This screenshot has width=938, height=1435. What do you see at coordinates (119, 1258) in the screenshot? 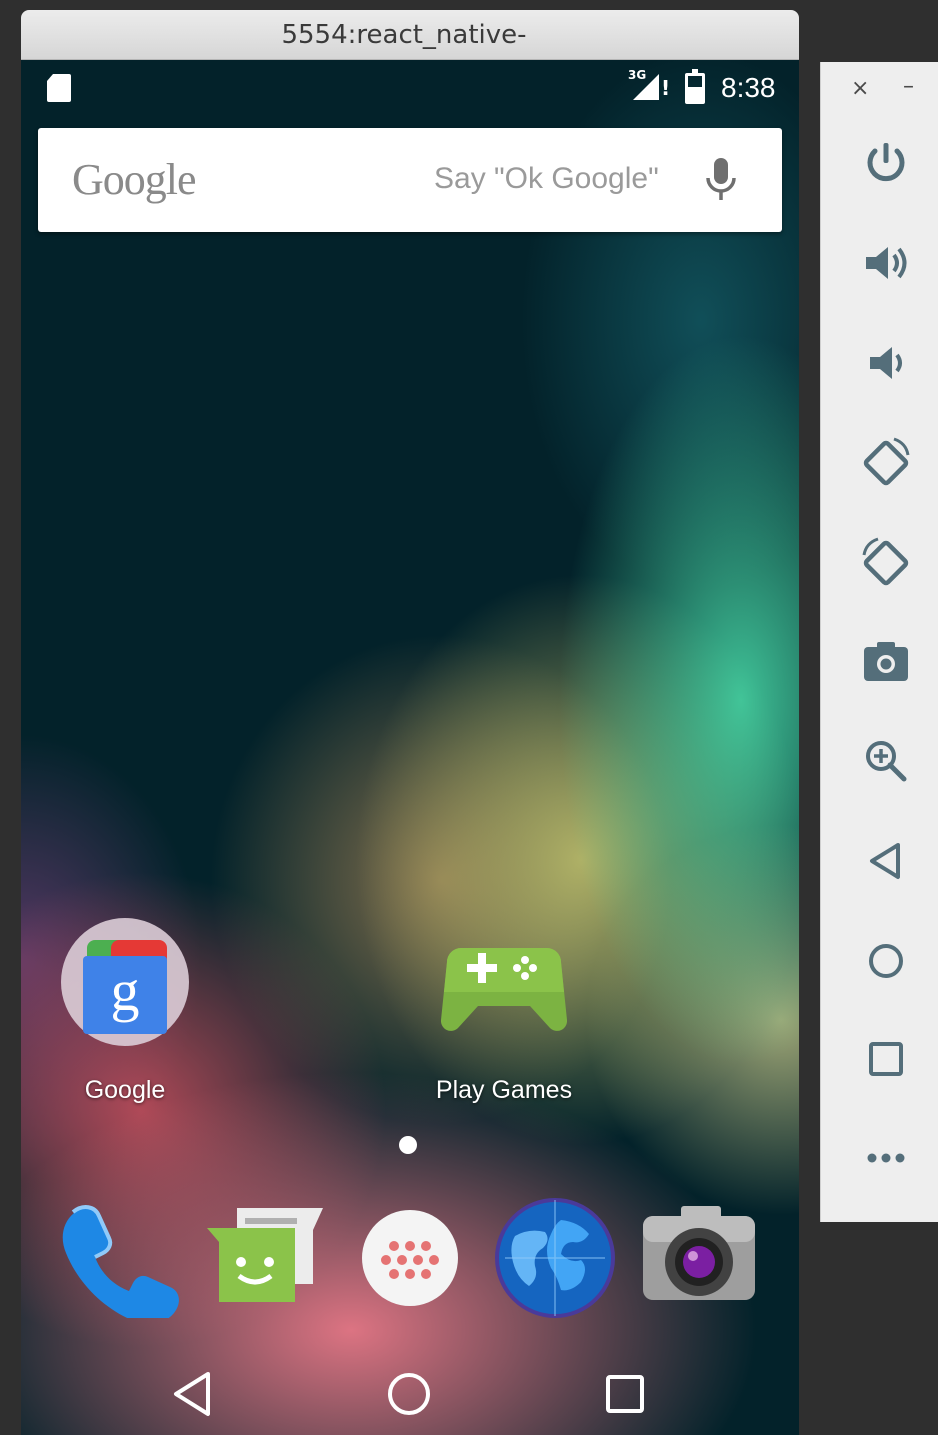
I see `phone-icon` at bounding box center [119, 1258].